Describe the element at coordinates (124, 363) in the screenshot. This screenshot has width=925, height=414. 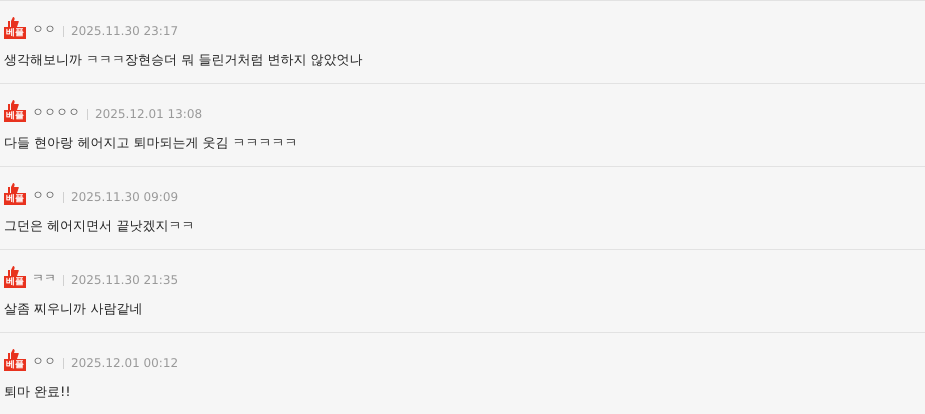
I see `comment-date: 2025.12.01 00:12` at that location.